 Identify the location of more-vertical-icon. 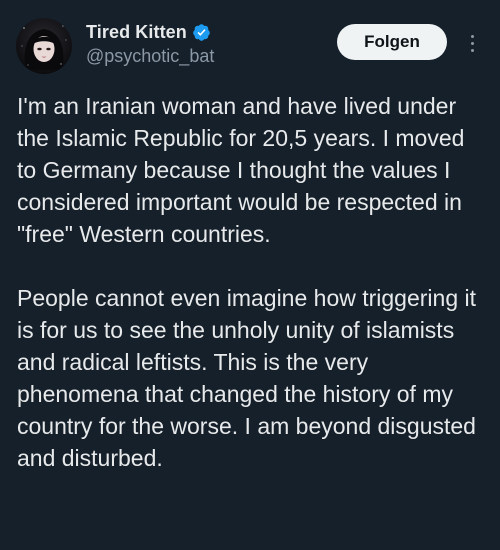
(472, 43).